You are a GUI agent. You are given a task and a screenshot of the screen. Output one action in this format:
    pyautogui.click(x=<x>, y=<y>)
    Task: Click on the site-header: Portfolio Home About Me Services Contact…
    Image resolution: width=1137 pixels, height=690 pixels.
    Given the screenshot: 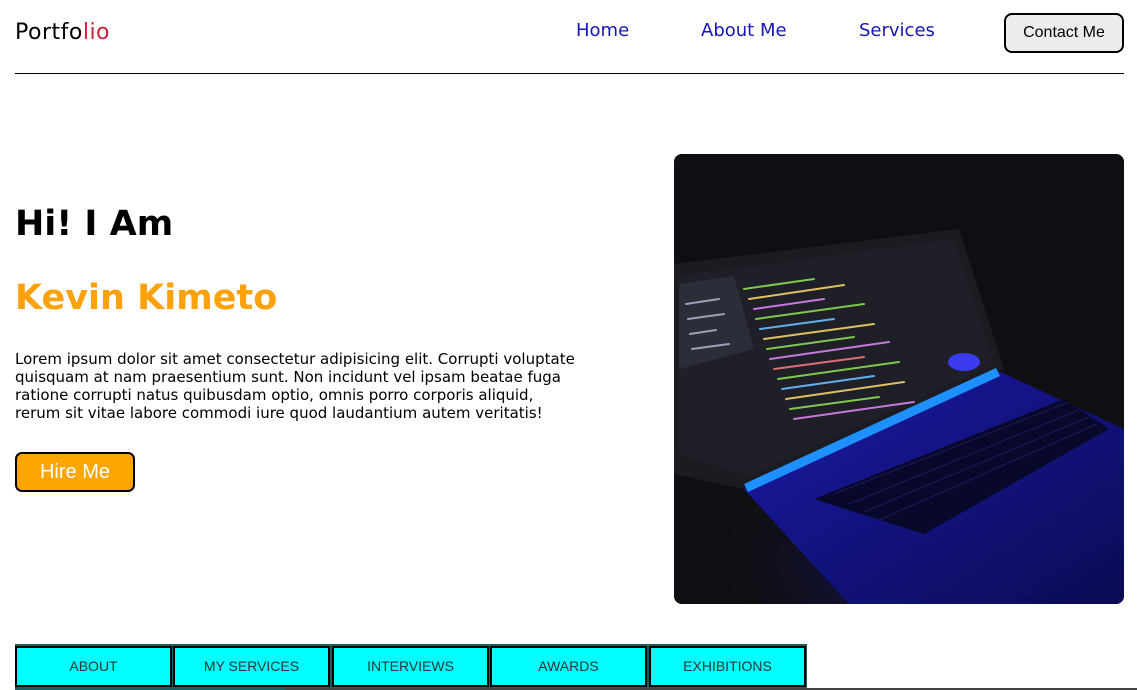 What is the action you would take?
    pyautogui.click(x=569, y=37)
    